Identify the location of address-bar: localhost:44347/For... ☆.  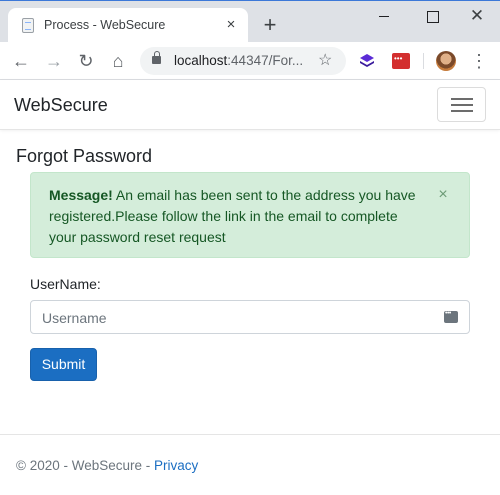
(243, 61).